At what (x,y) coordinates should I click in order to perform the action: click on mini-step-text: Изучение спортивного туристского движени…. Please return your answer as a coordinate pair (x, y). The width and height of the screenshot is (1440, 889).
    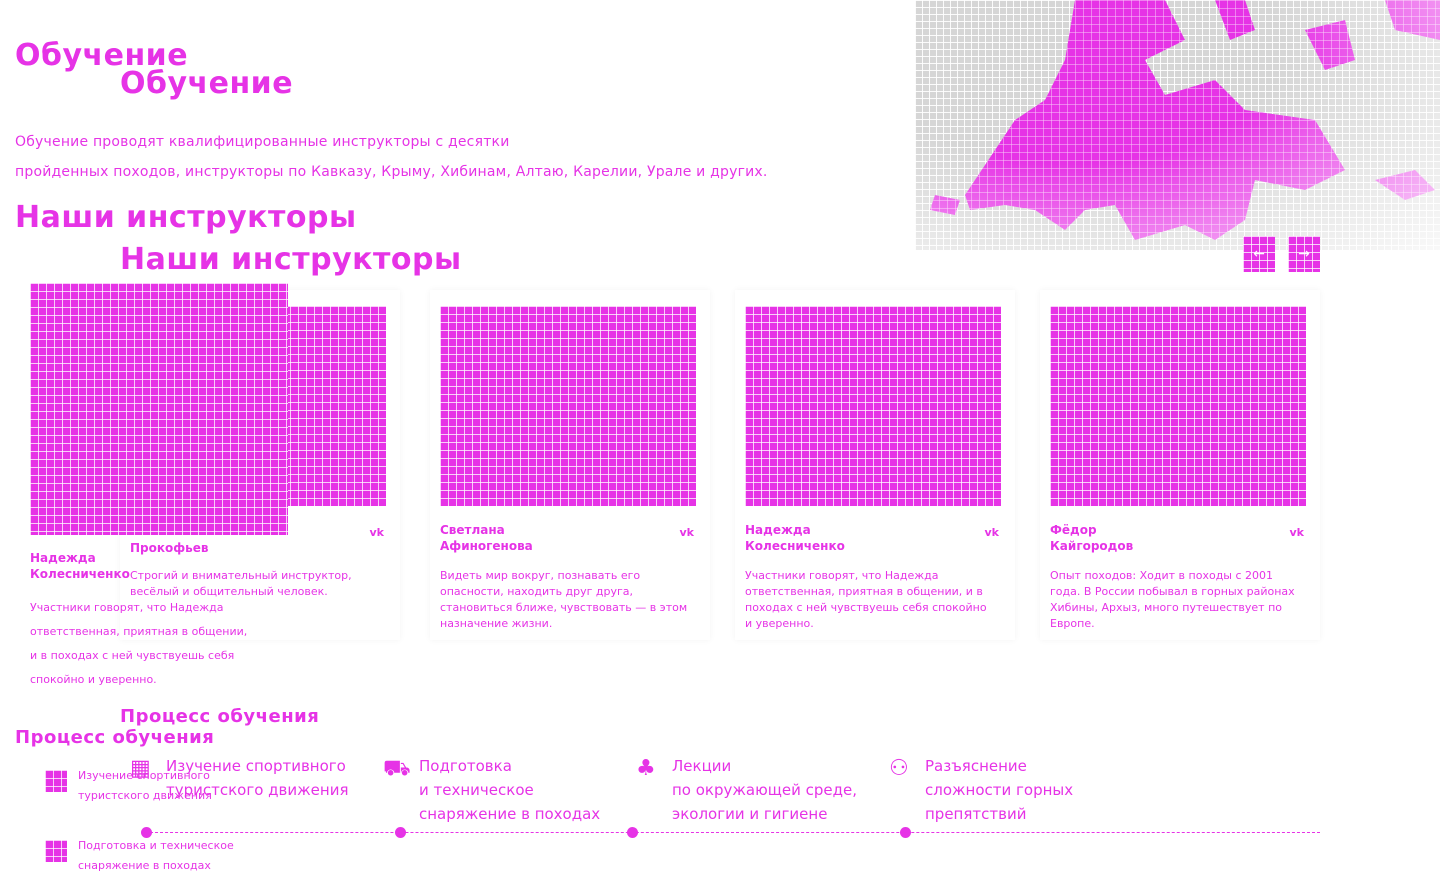
    Looking at the image, I should click on (145, 785).